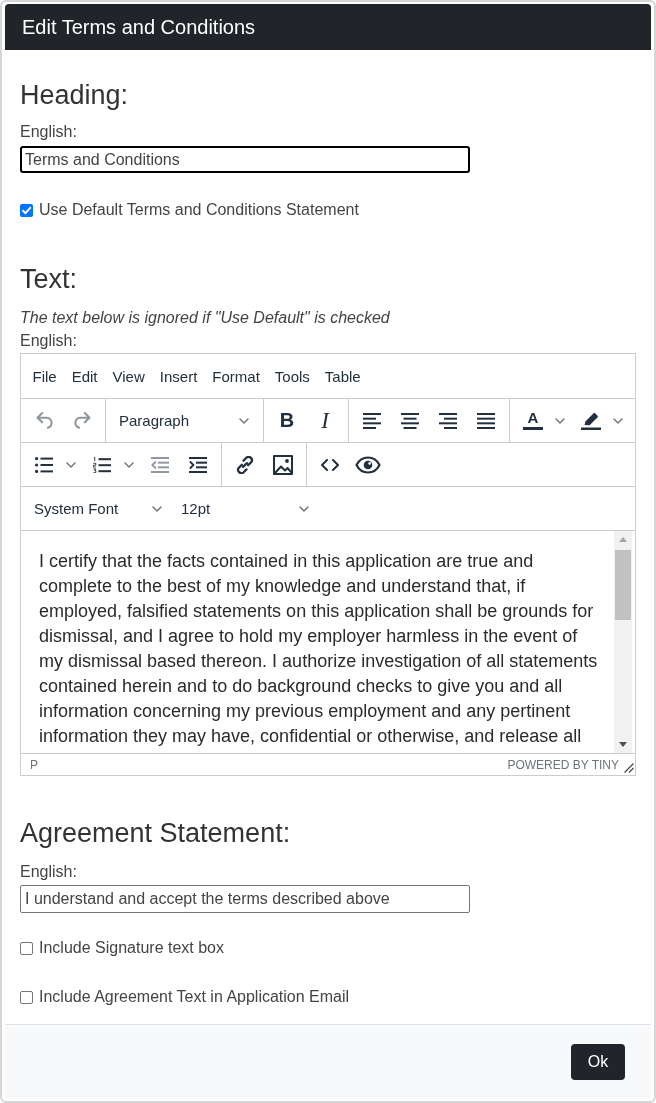  Describe the element at coordinates (236, 376) in the screenshot. I see `menu-item: Format` at that location.